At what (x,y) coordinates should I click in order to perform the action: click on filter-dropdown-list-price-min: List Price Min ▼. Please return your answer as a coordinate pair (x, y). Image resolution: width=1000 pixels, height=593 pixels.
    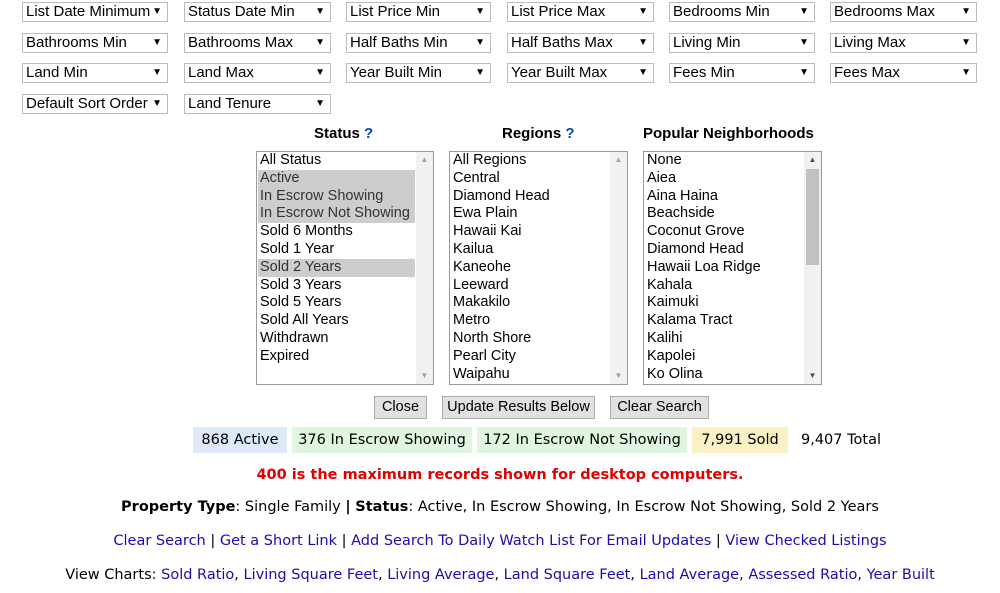
    Looking at the image, I should click on (418, 12).